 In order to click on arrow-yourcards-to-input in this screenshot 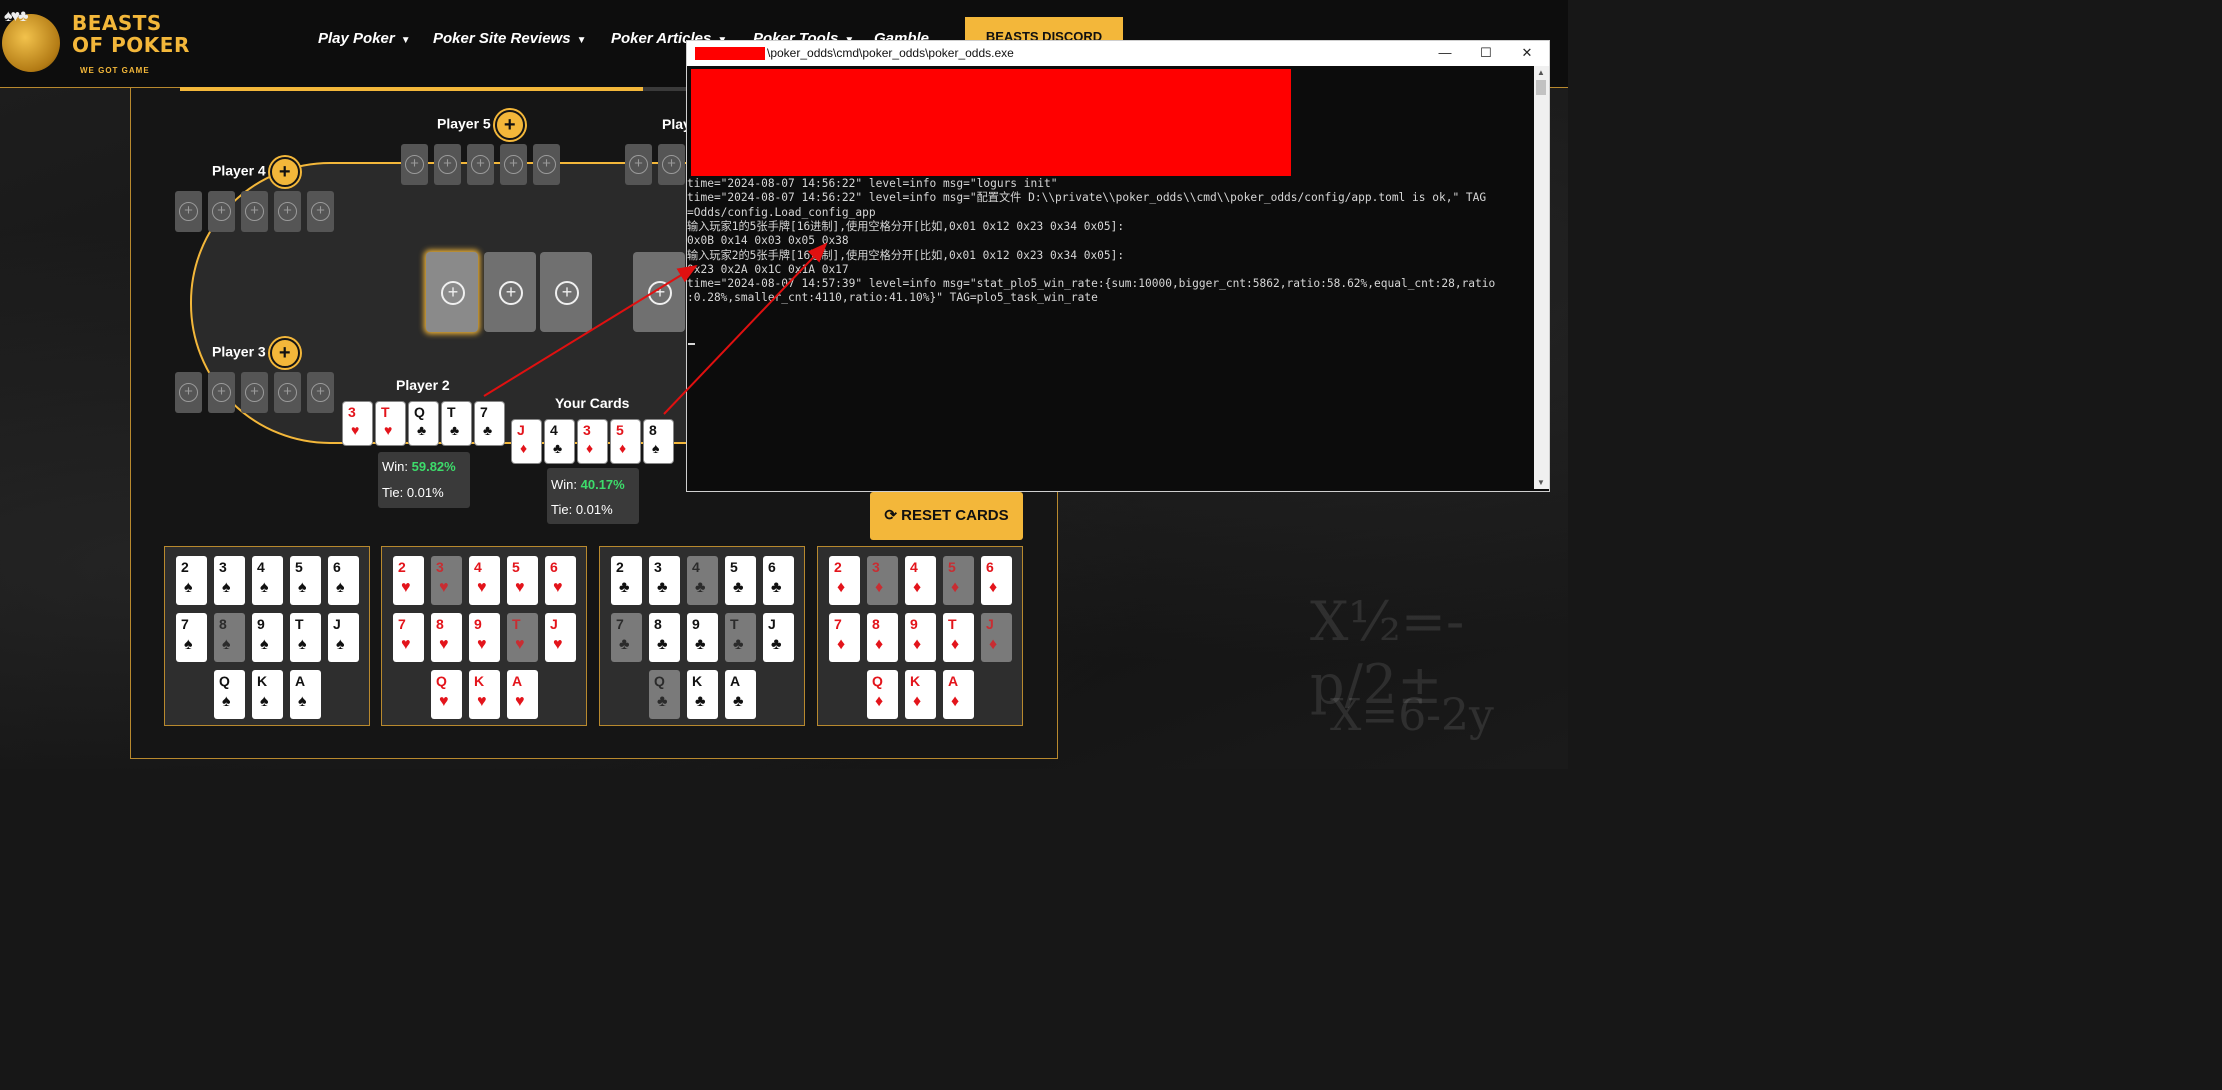, I will do `click(745, 328)`.